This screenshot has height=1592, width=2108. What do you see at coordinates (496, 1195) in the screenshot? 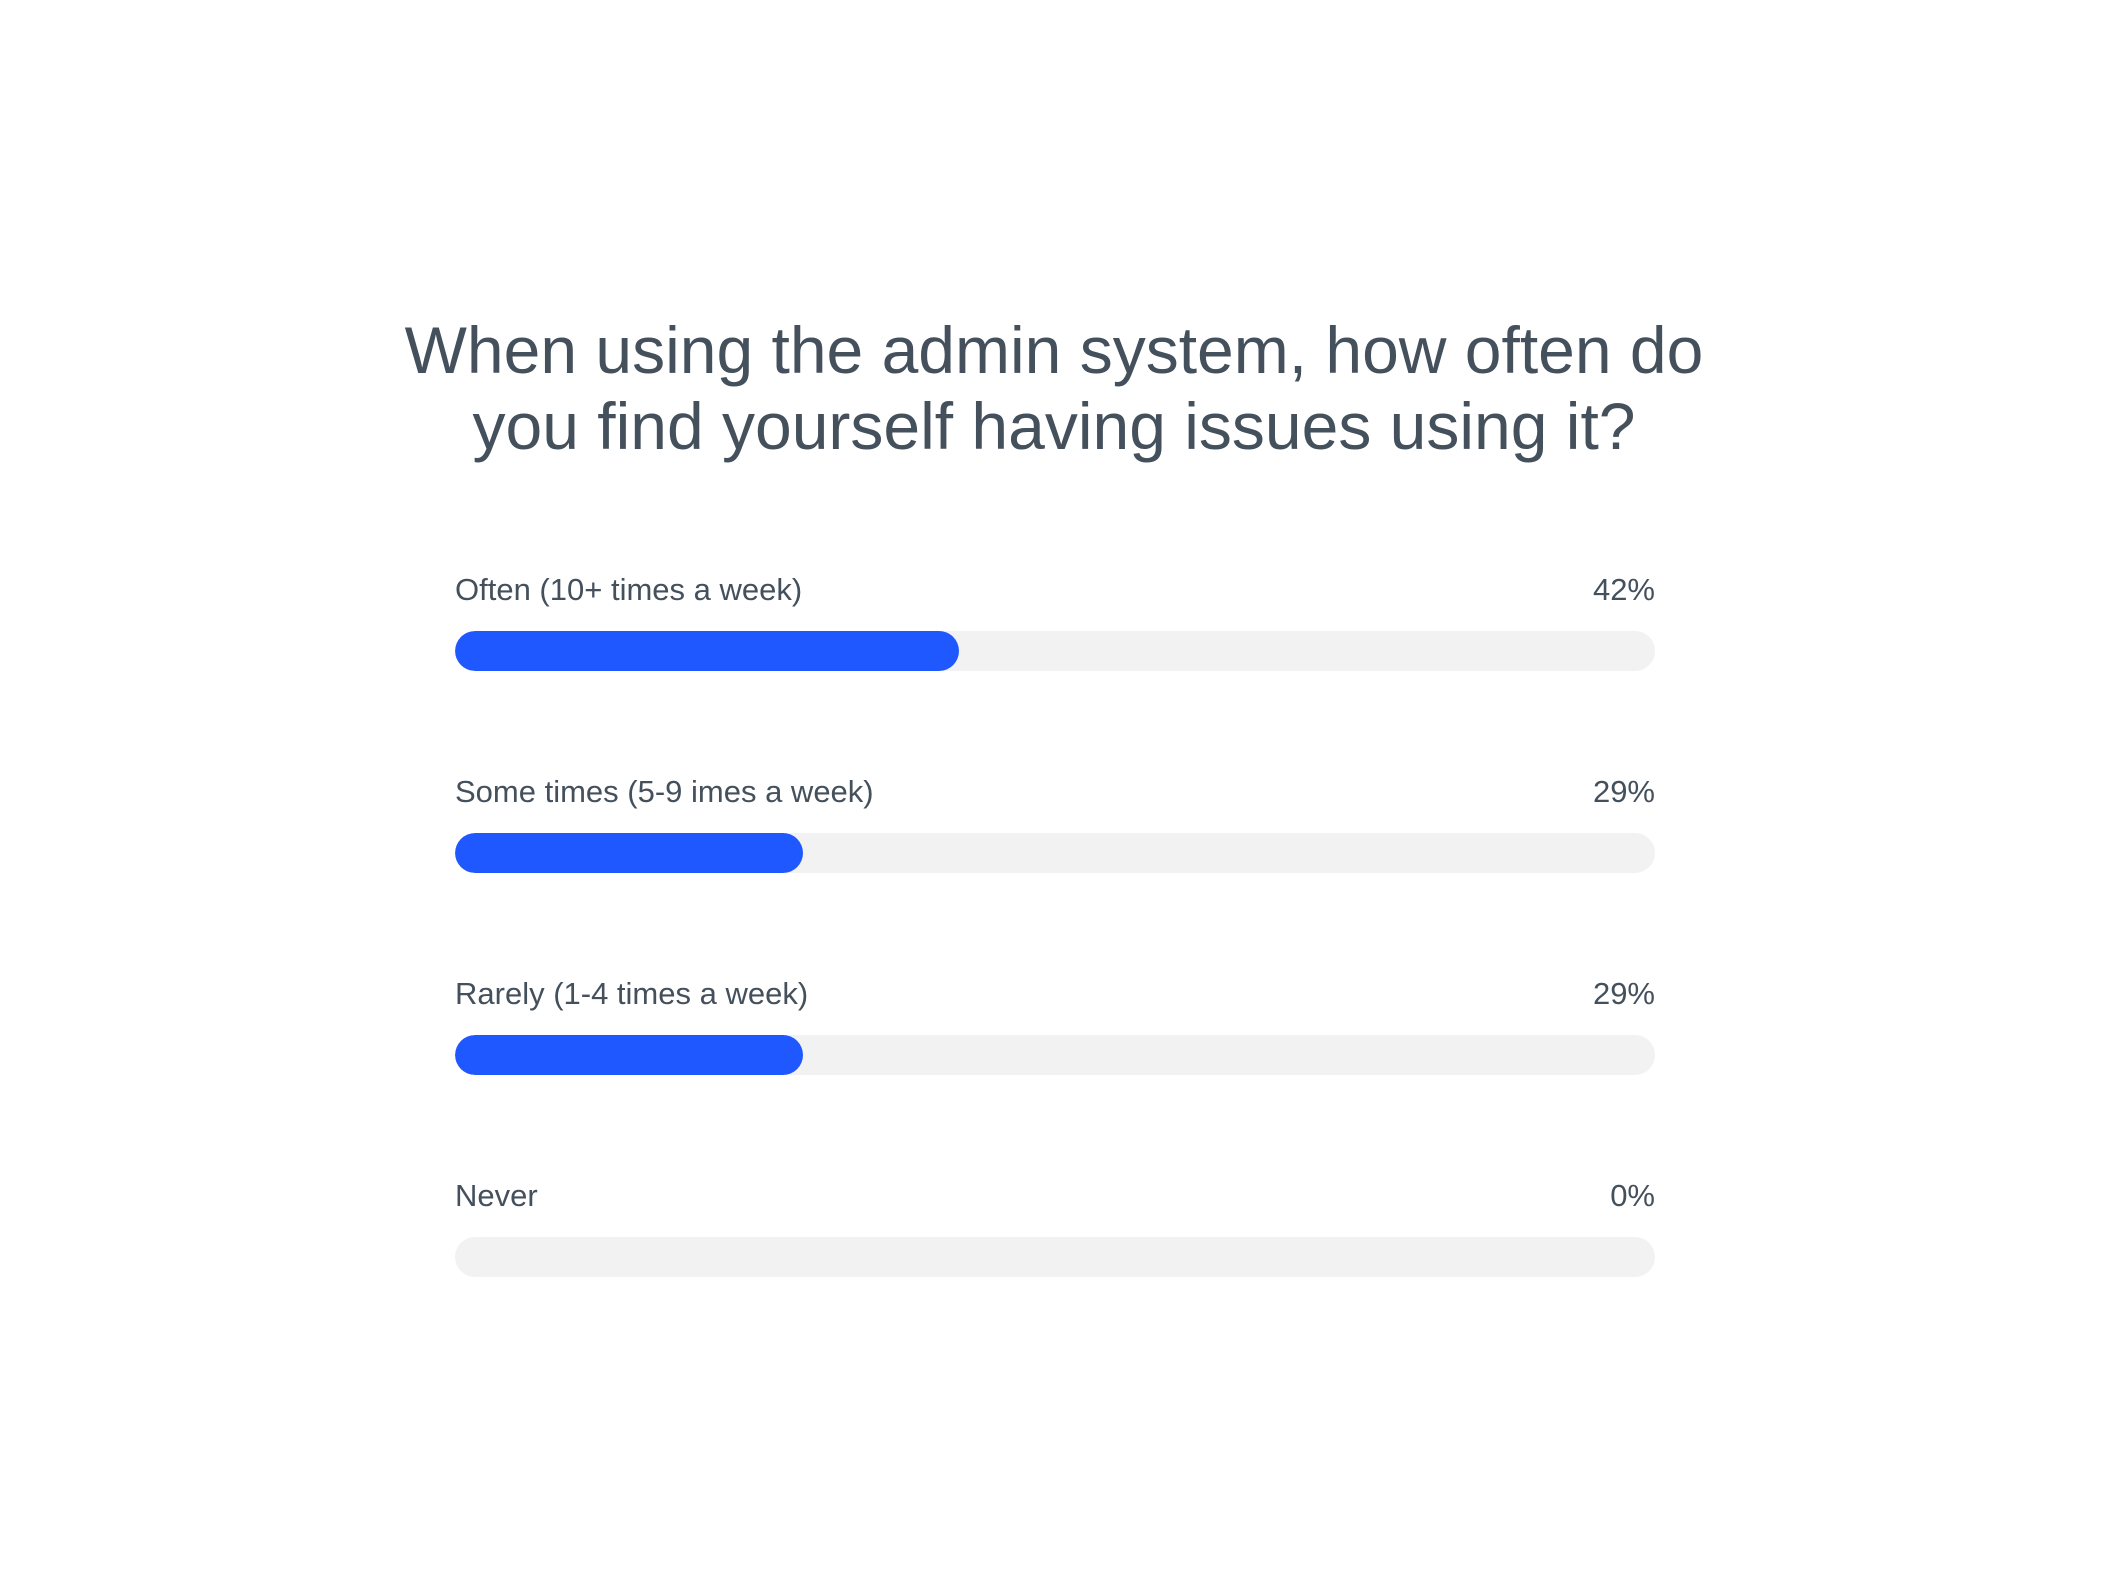
I see `poll-option-label: Never` at bounding box center [496, 1195].